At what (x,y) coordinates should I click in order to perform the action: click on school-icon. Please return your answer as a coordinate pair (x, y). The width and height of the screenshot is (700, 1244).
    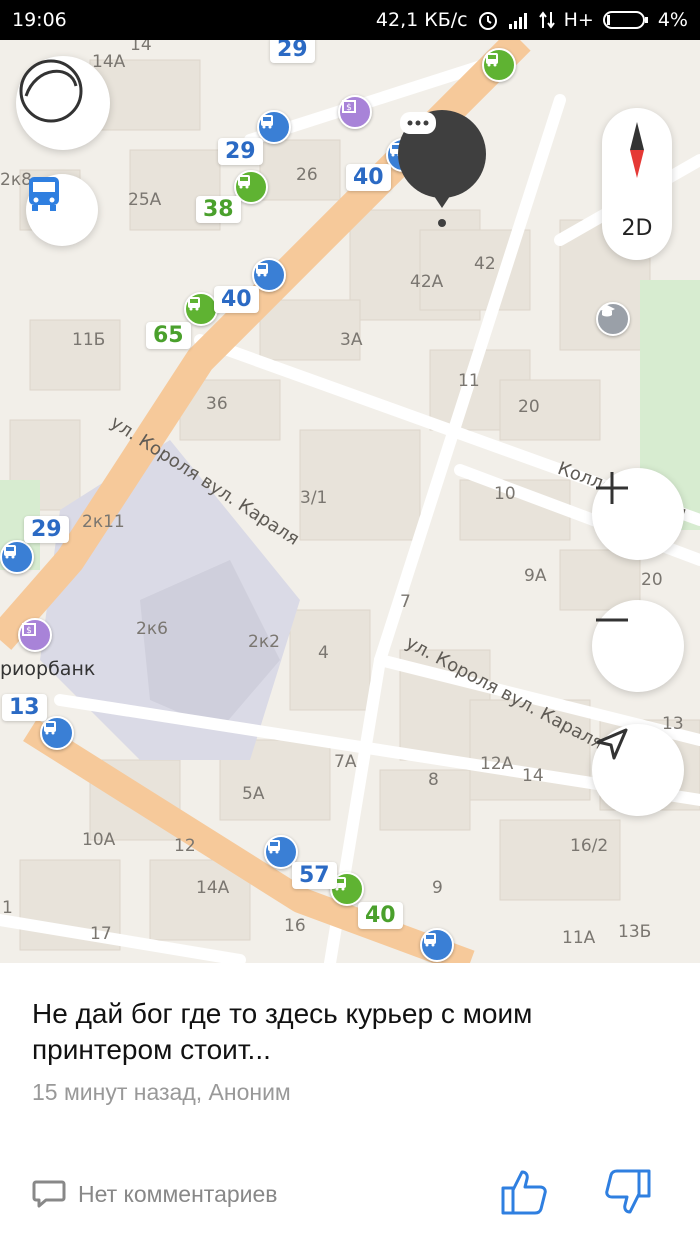
    Looking at the image, I should click on (613, 319).